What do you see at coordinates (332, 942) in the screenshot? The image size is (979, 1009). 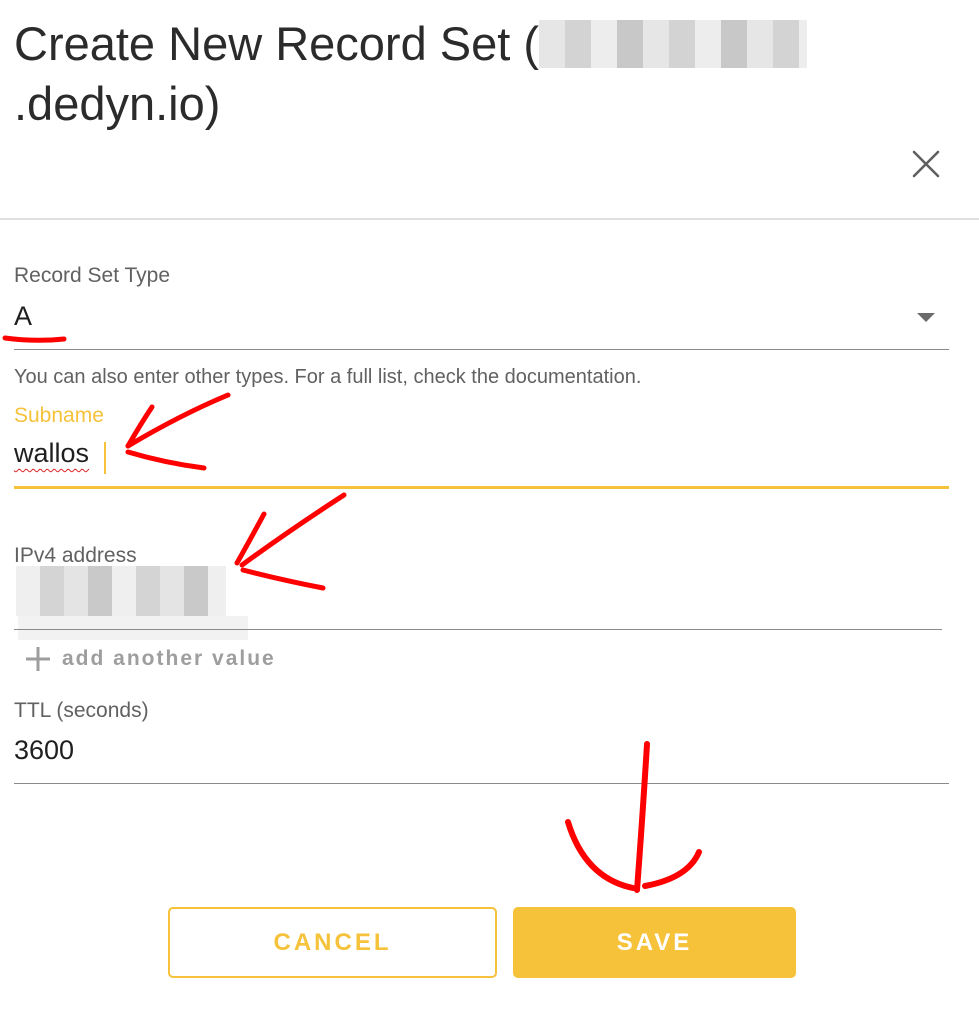 I see `cancel-button: CANCEL` at bounding box center [332, 942].